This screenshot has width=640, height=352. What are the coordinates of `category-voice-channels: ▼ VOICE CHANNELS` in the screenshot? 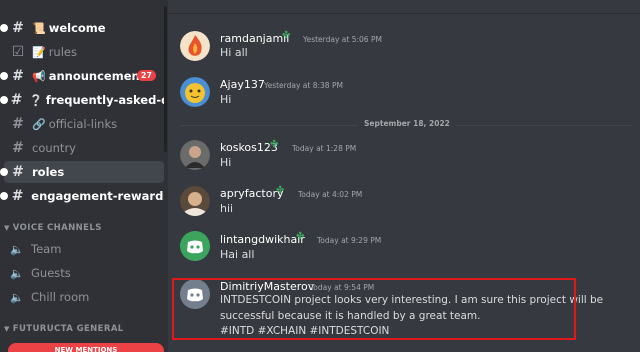 It's located at (53, 228).